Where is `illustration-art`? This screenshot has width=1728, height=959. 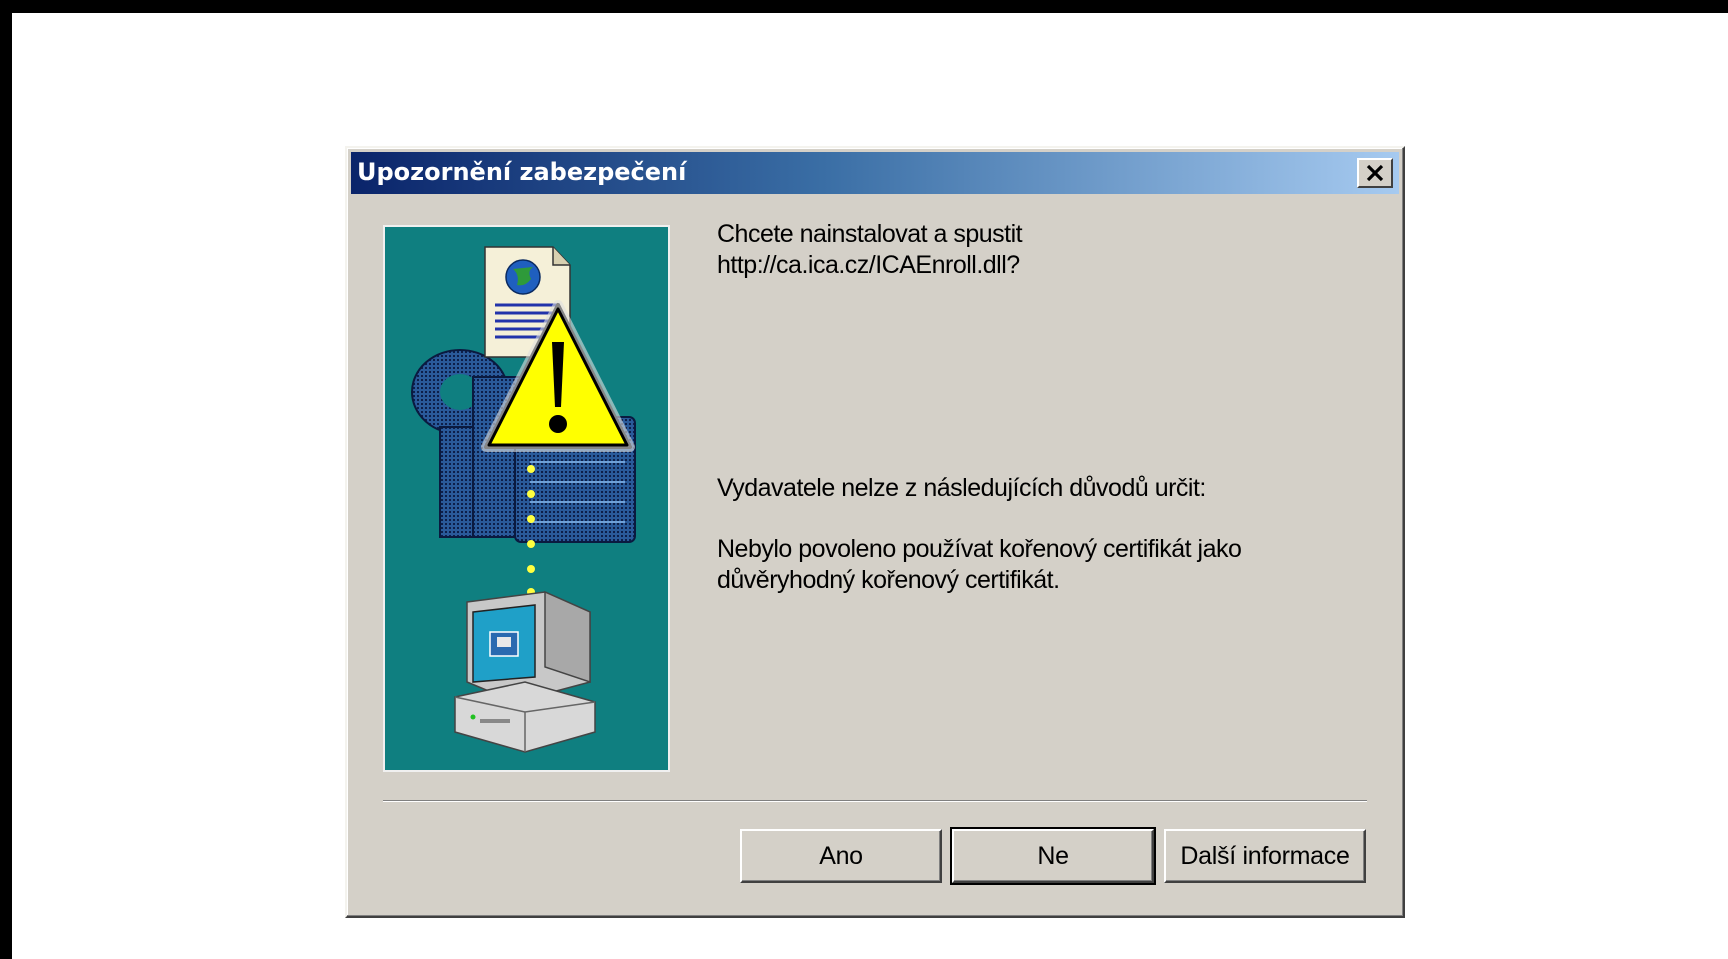
illustration-art is located at coordinates (523, 499).